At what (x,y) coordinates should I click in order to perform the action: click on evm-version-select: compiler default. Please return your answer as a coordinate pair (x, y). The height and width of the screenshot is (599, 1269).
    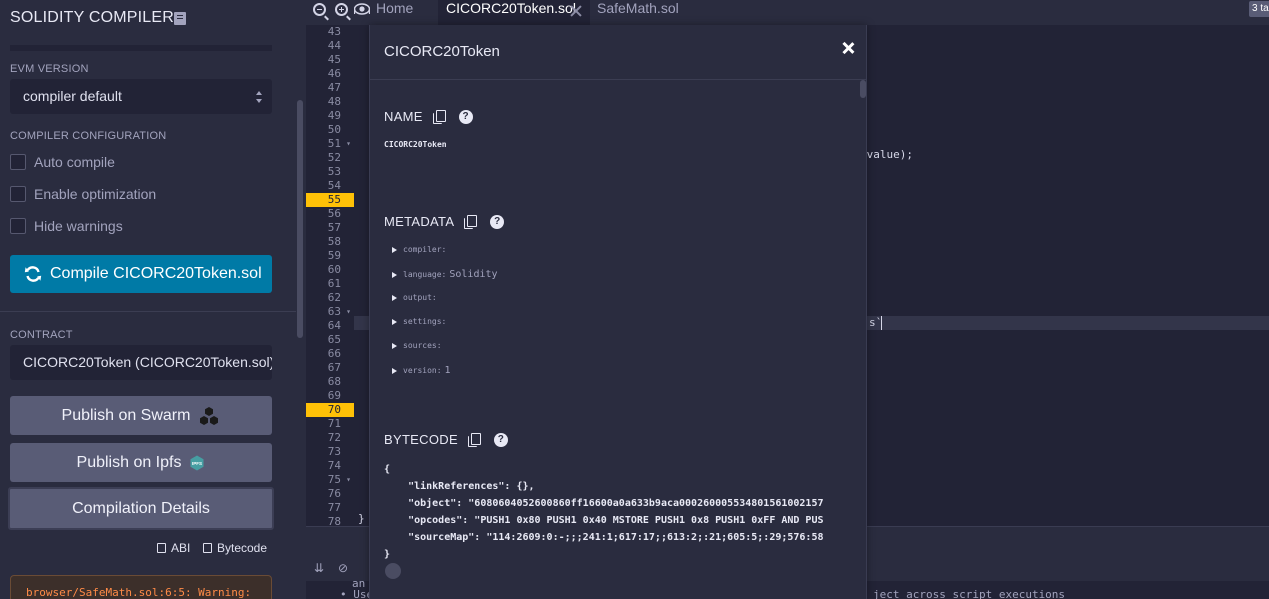
    Looking at the image, I should click on (141, 96).